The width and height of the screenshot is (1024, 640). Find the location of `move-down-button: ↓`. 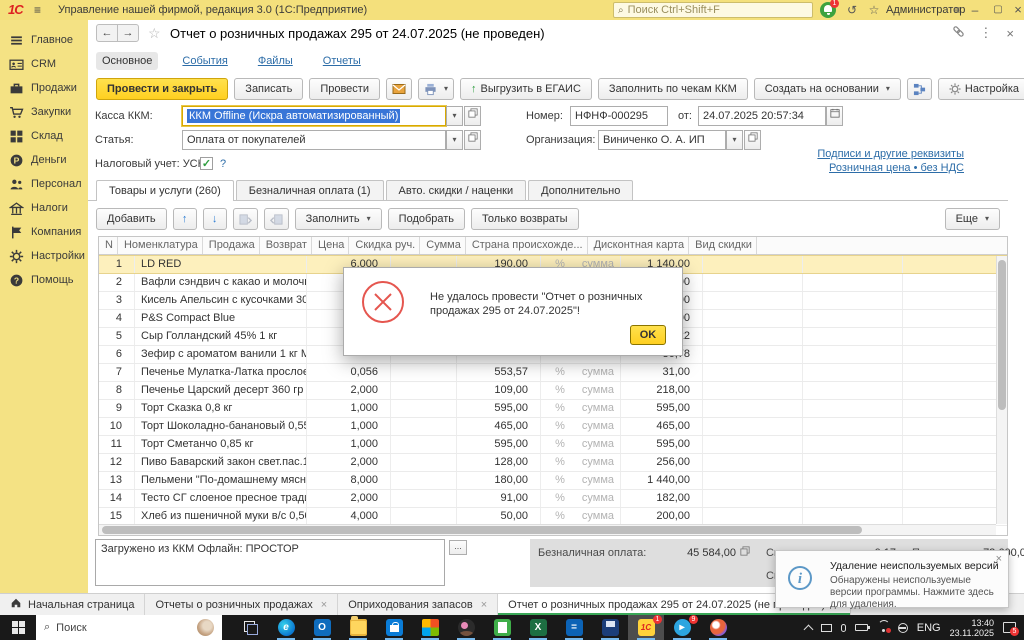

move-down-button: ↓ is located at coordinates (214, 219).